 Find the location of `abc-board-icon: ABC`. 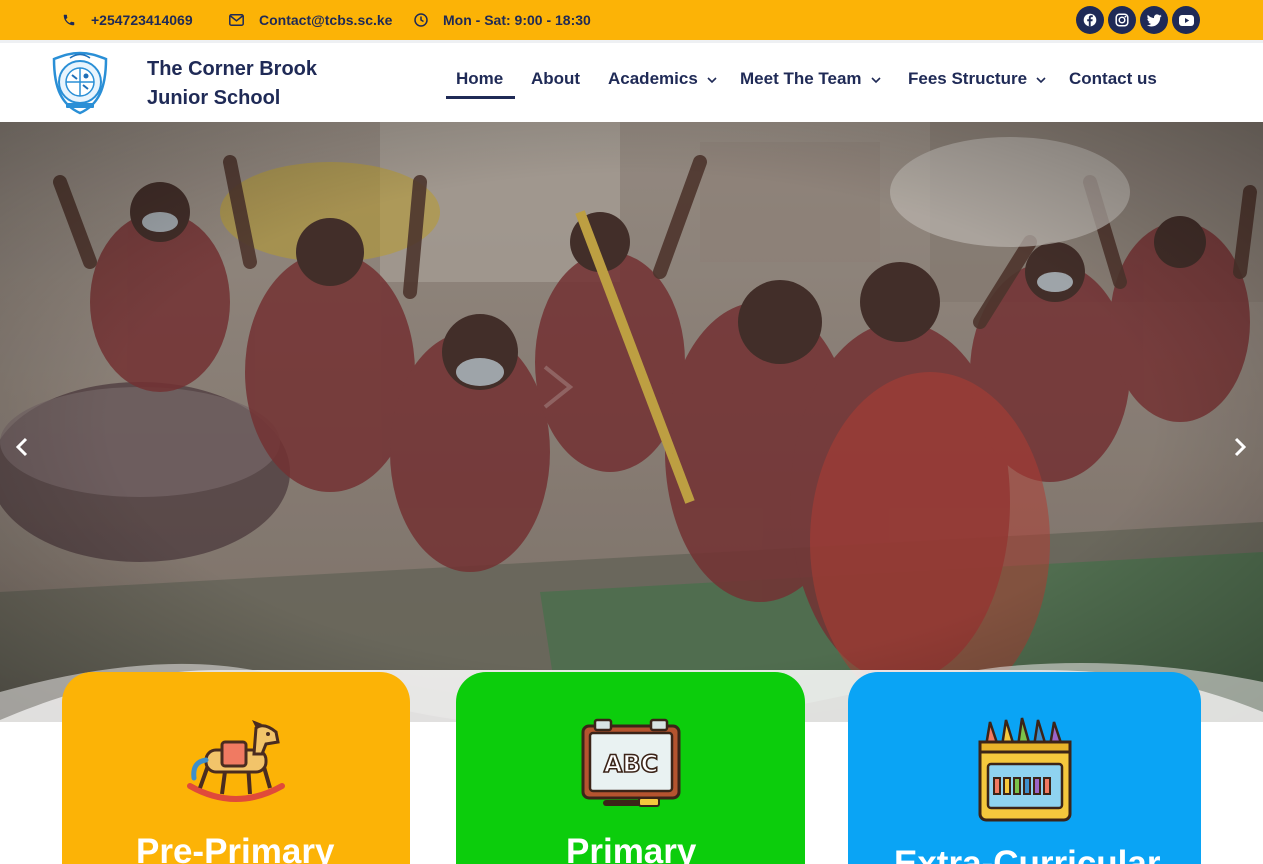

abc-board-icon: ABC is located at coordinates (631, 764).